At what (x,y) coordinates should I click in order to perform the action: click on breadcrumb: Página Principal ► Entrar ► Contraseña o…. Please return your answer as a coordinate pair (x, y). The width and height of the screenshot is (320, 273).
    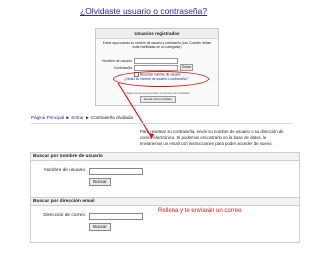
    Looking at the image, I should click on (162, 118).